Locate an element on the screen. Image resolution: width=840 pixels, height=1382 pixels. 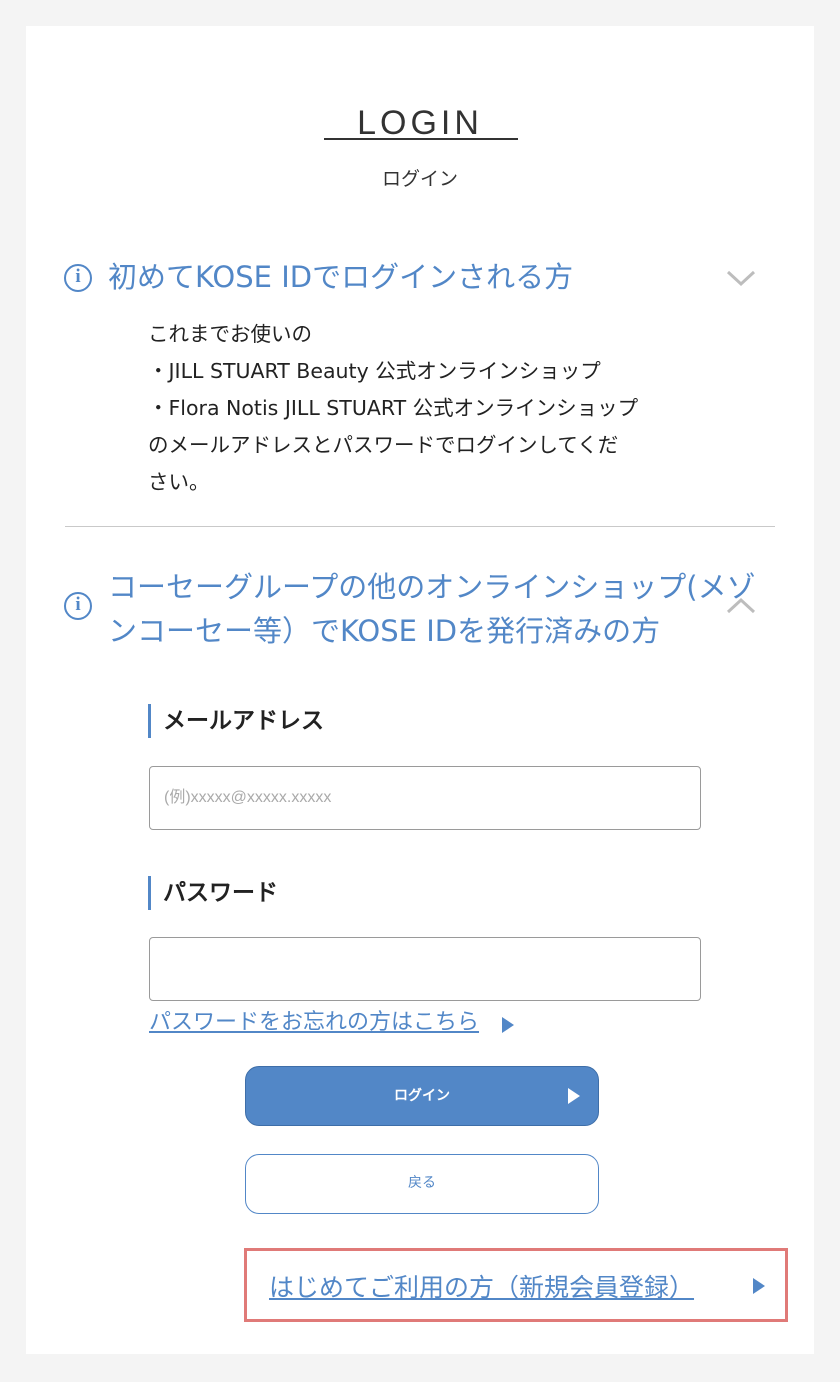
login-button: ログイン is located at coordinates (422, 1096).